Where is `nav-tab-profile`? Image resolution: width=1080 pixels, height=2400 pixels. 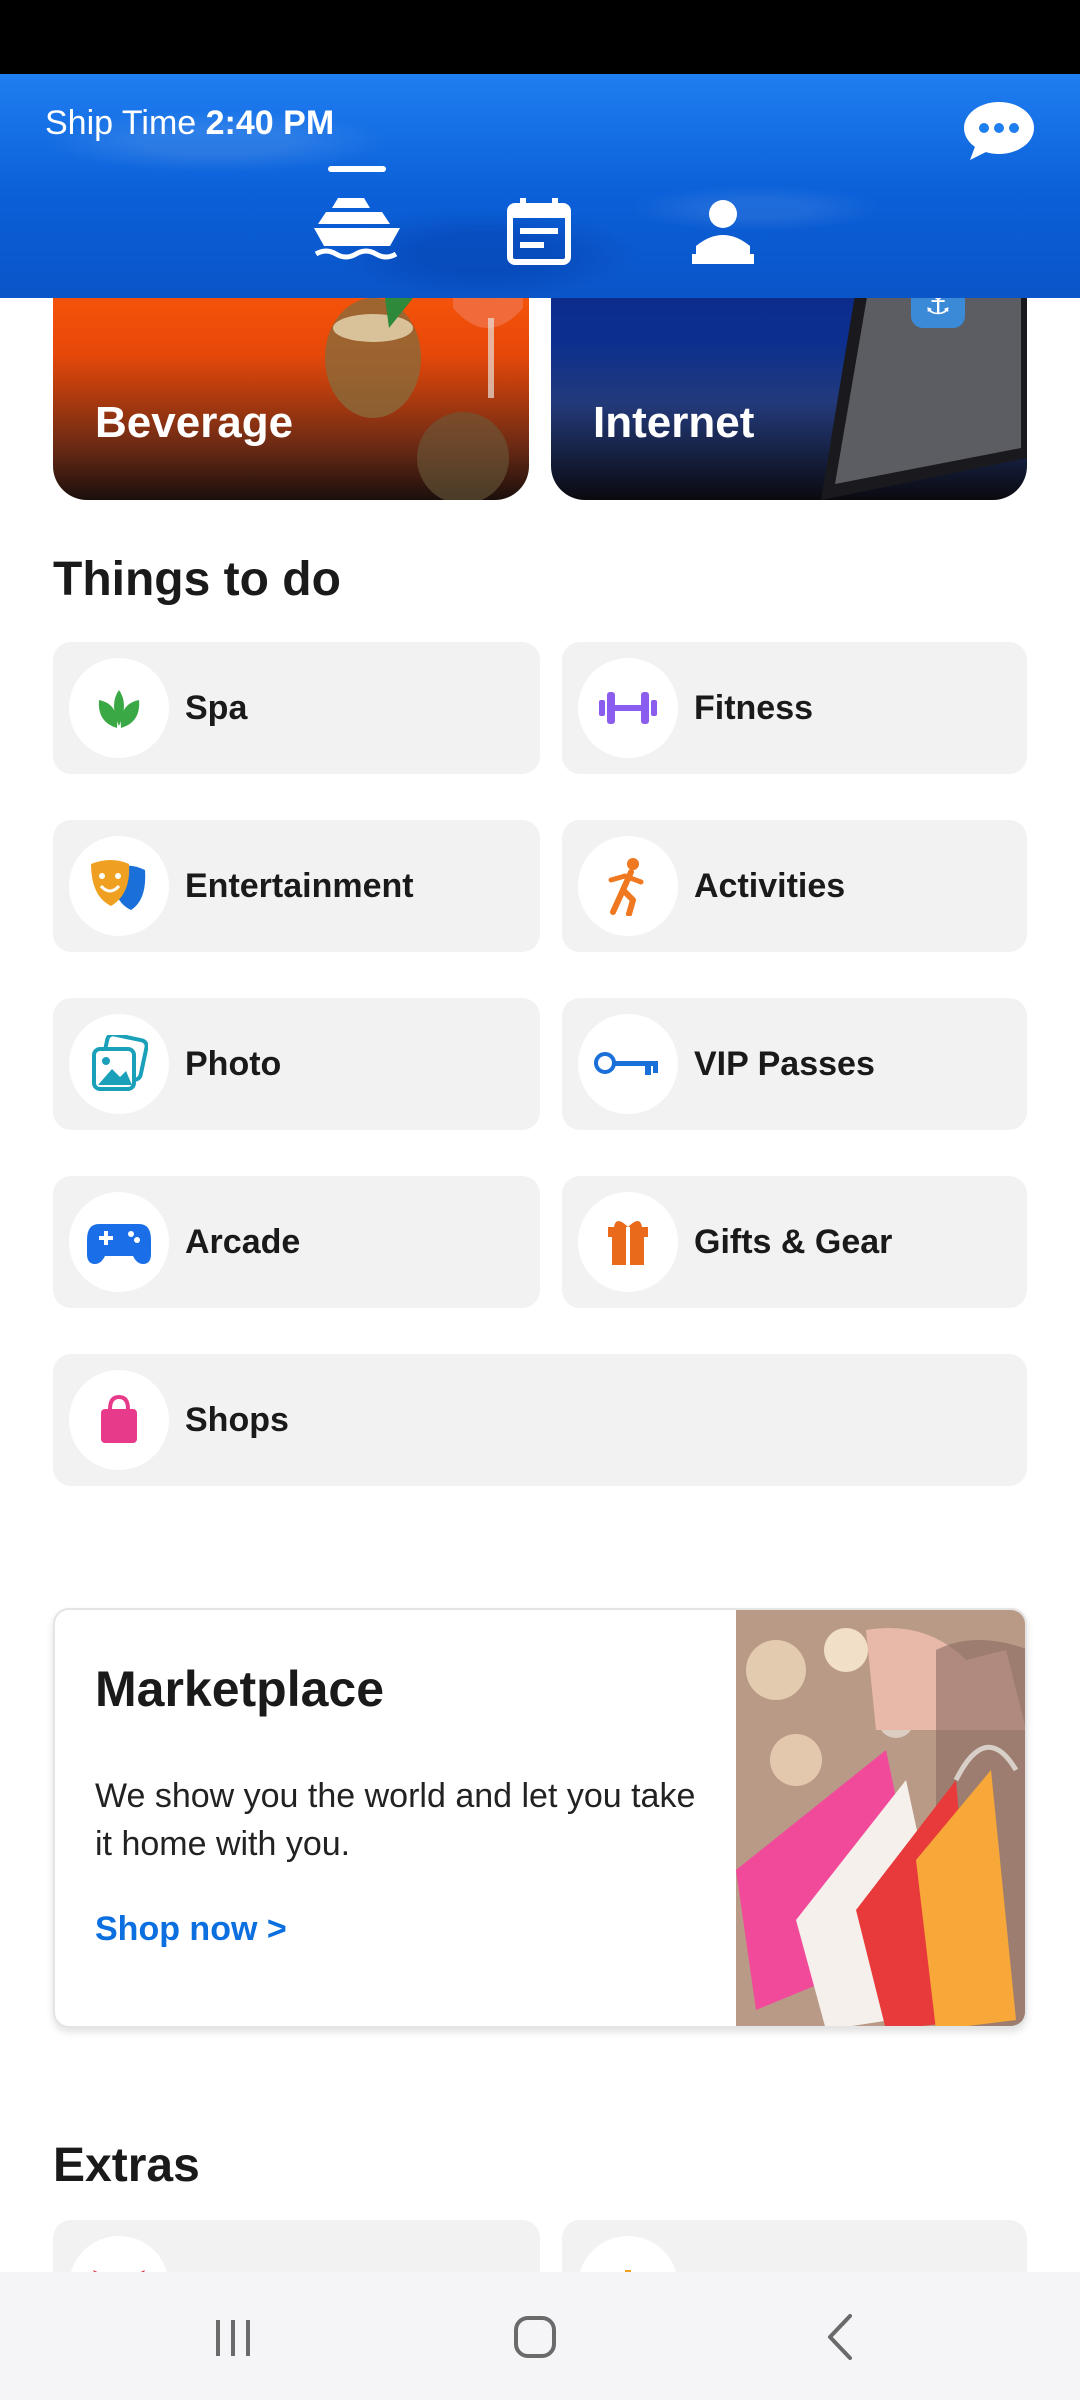 nav-tab-profile is located at coordinates (723, 231).